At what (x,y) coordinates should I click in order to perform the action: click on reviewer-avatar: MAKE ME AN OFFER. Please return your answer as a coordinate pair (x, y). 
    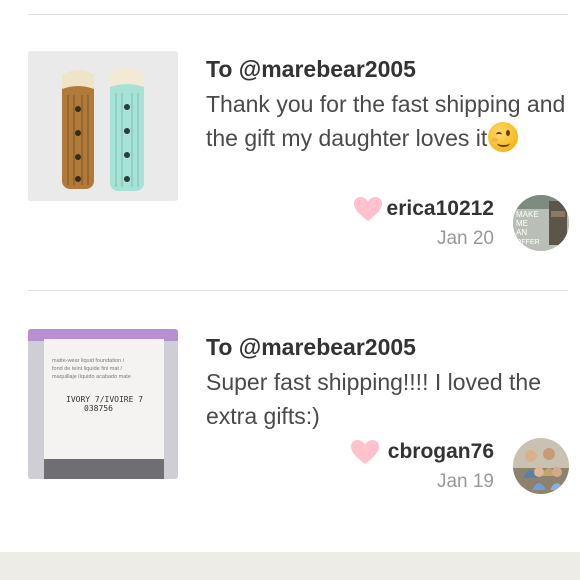
    Looking at the image, I should click on (541, 223).